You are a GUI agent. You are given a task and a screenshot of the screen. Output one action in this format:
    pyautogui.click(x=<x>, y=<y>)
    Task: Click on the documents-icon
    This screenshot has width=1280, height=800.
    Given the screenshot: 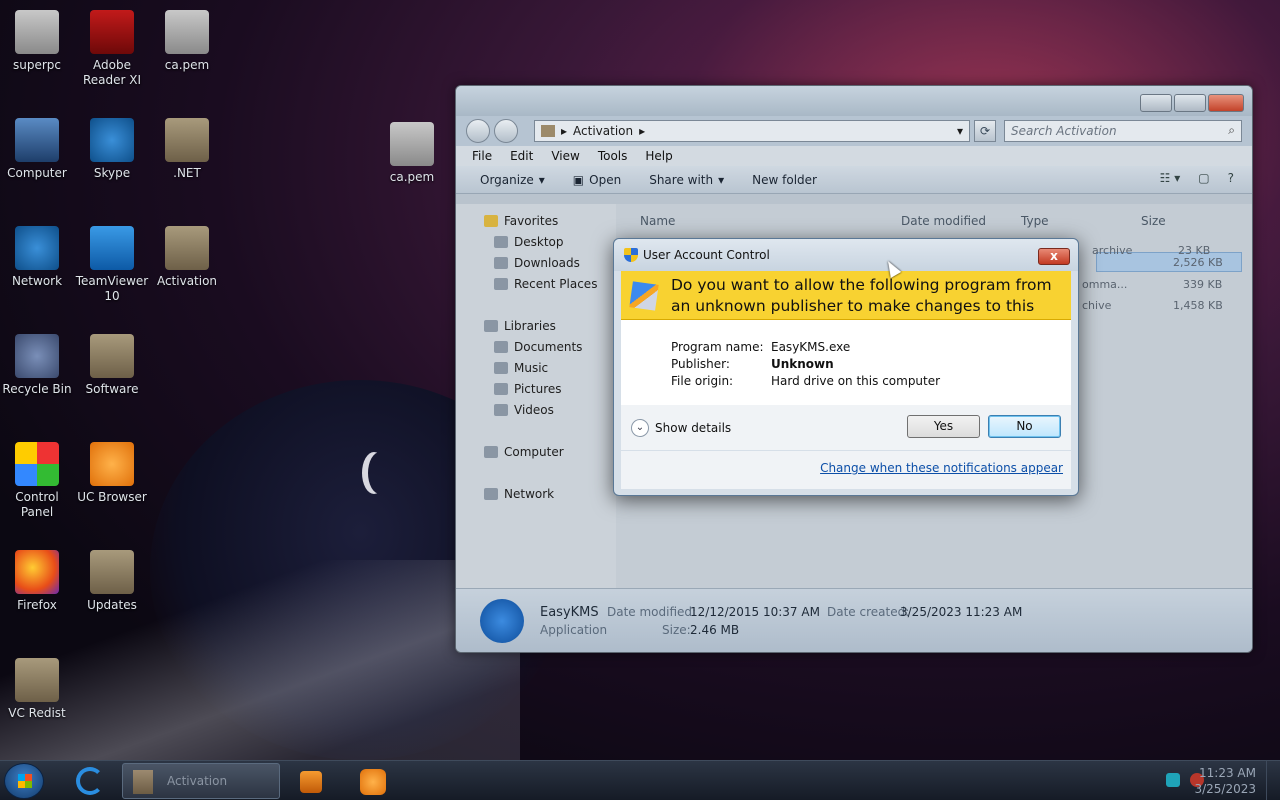 What is the action you would take?
    pyautogui.click(x=501, y=347)
    